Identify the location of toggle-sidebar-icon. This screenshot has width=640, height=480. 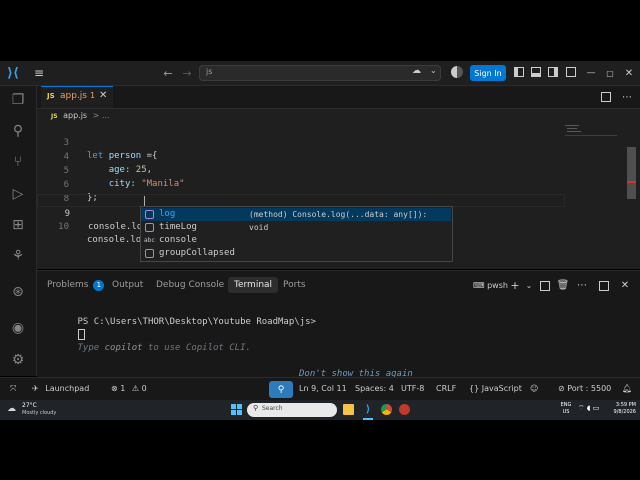
(519, 72).